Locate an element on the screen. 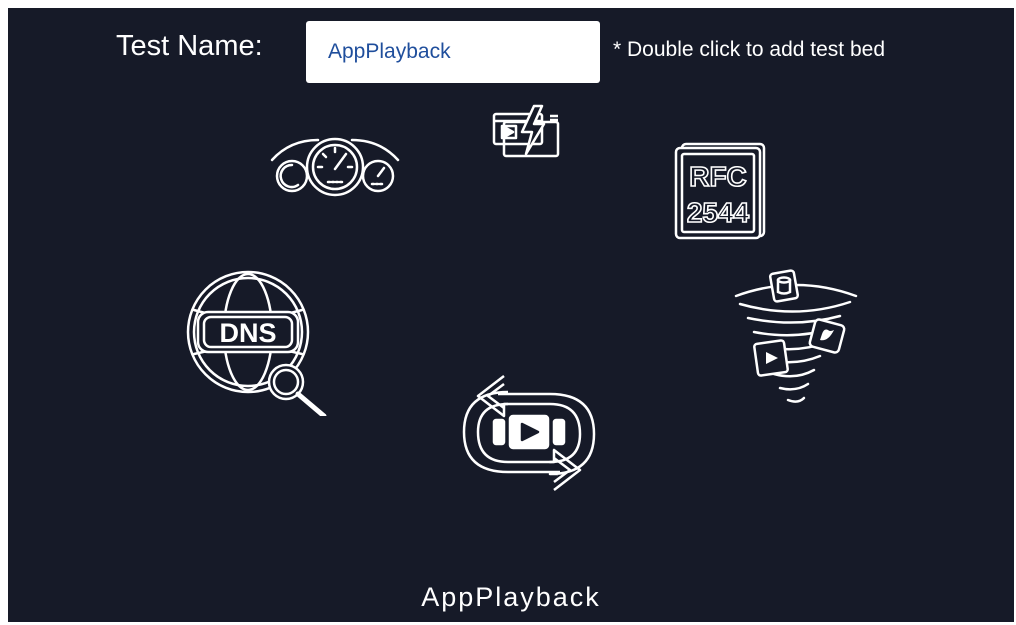 This screenshot has height=625, width=1016. dns-globe-icon: DNS is located at coordinates (259, 343).